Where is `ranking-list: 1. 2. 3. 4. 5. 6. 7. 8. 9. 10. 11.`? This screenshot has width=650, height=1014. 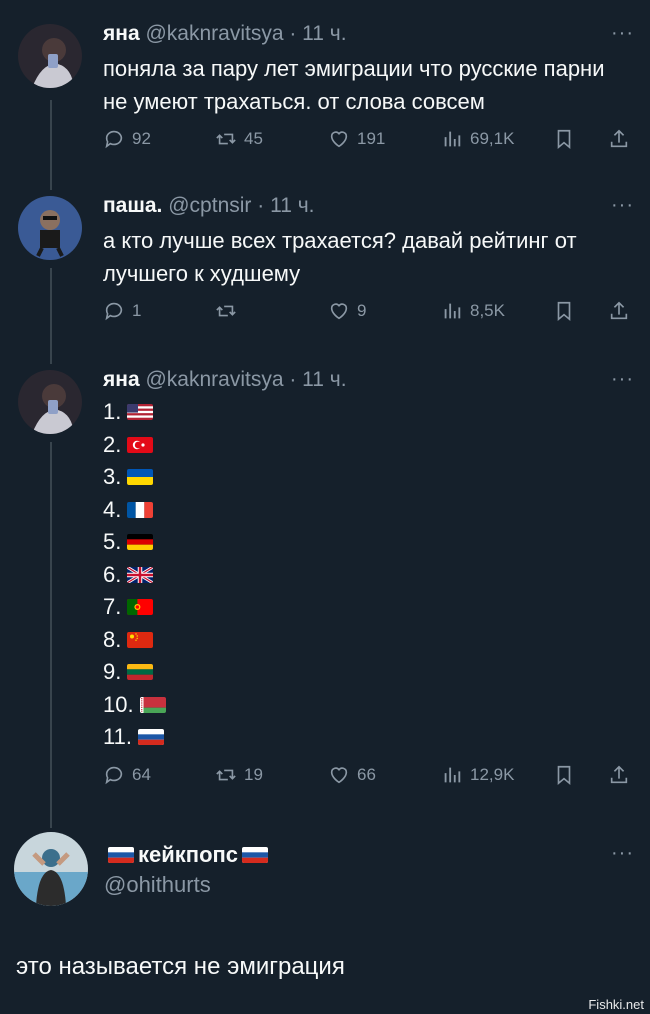 ranking-list: 1. 2. 3. 4. 5. 6. 7. 8. 9. 10. 11. is located at coordinates (134, 575).